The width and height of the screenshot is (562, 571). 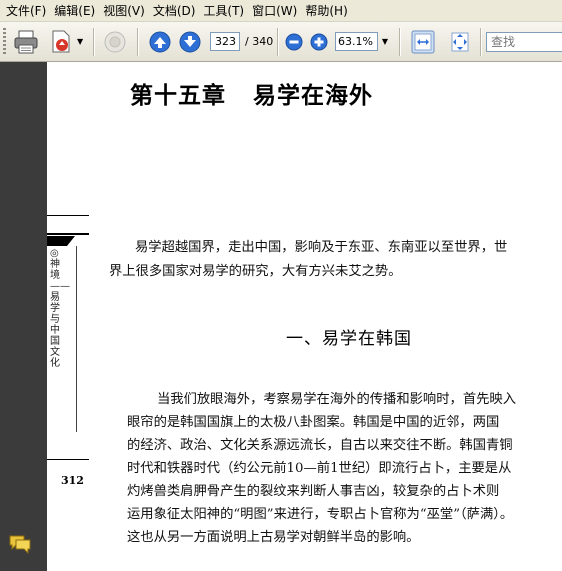 What do you see at coordinates (460, 42) in the screenshot?
I see `fit-page-icon` at bounding box center [460, 42].